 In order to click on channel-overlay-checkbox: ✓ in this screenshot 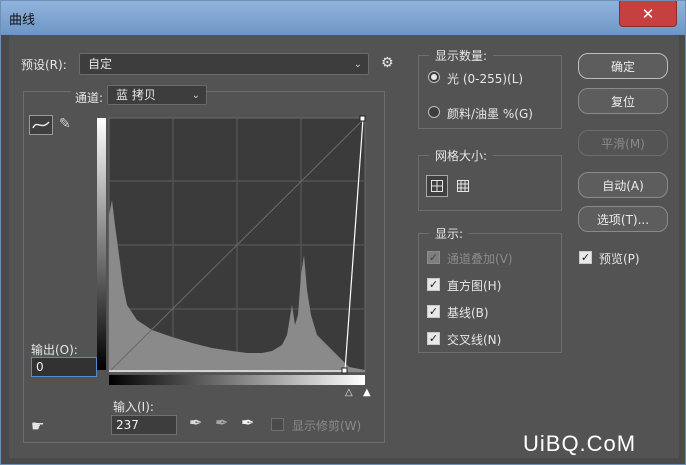, I will do `click(433, 257)`.